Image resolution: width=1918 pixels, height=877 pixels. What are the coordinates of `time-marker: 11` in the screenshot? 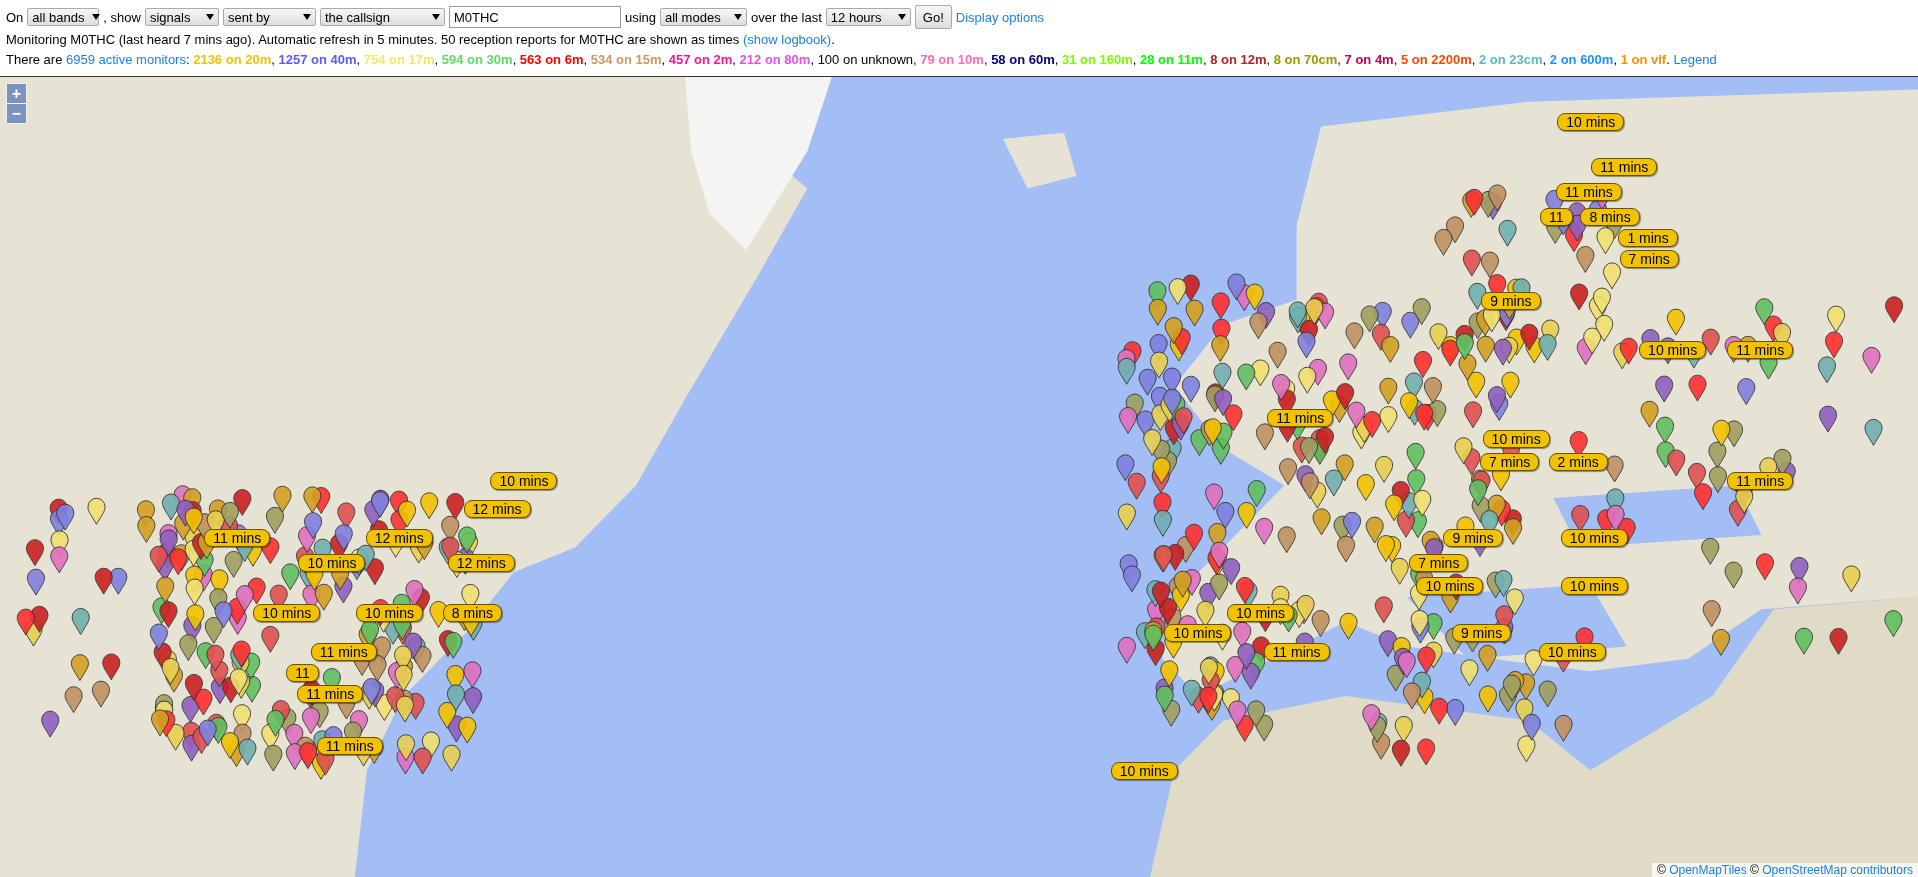 It's located at (302, 673).